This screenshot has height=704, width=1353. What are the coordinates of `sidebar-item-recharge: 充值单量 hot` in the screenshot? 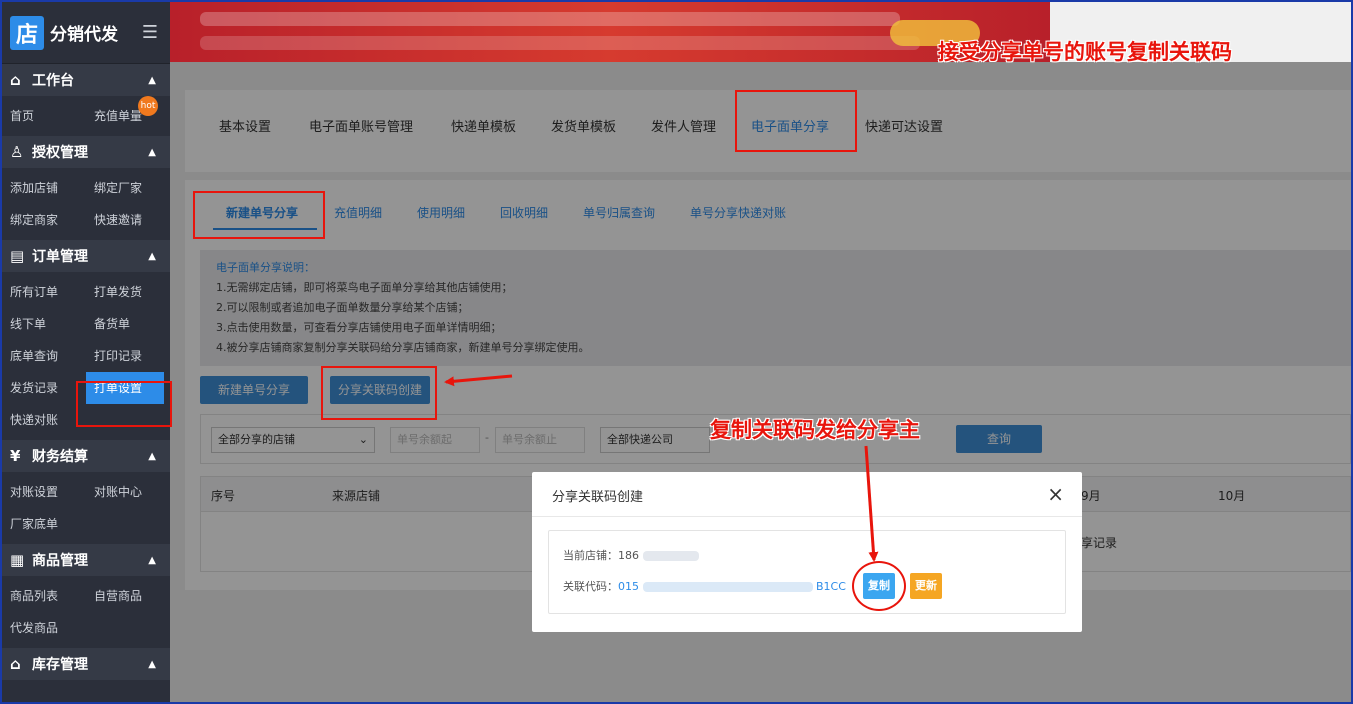 It's located at (128, 114).